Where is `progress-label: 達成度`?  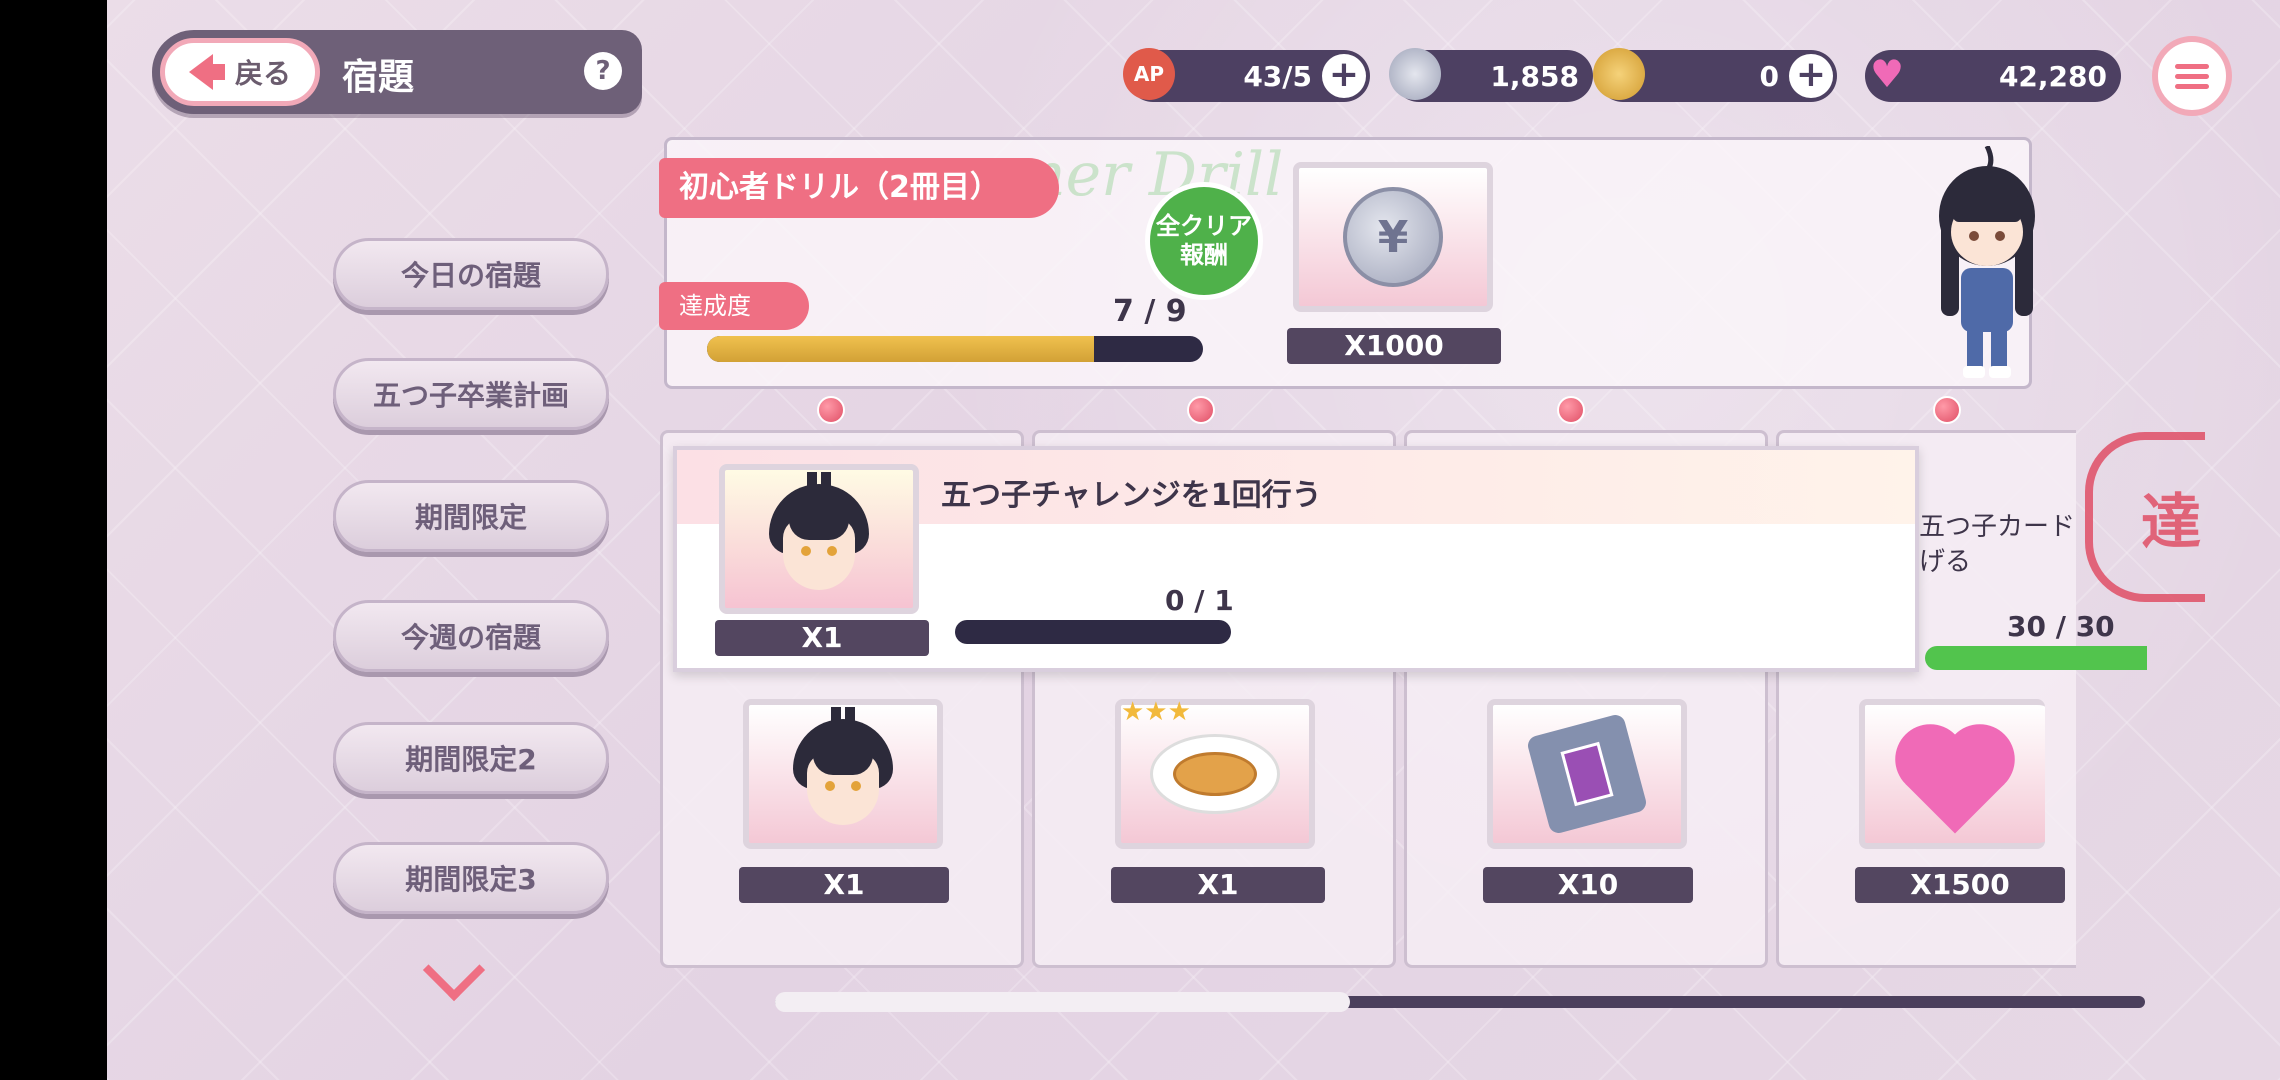
progress-label: 達成度 is located at coordinates (734, 306).